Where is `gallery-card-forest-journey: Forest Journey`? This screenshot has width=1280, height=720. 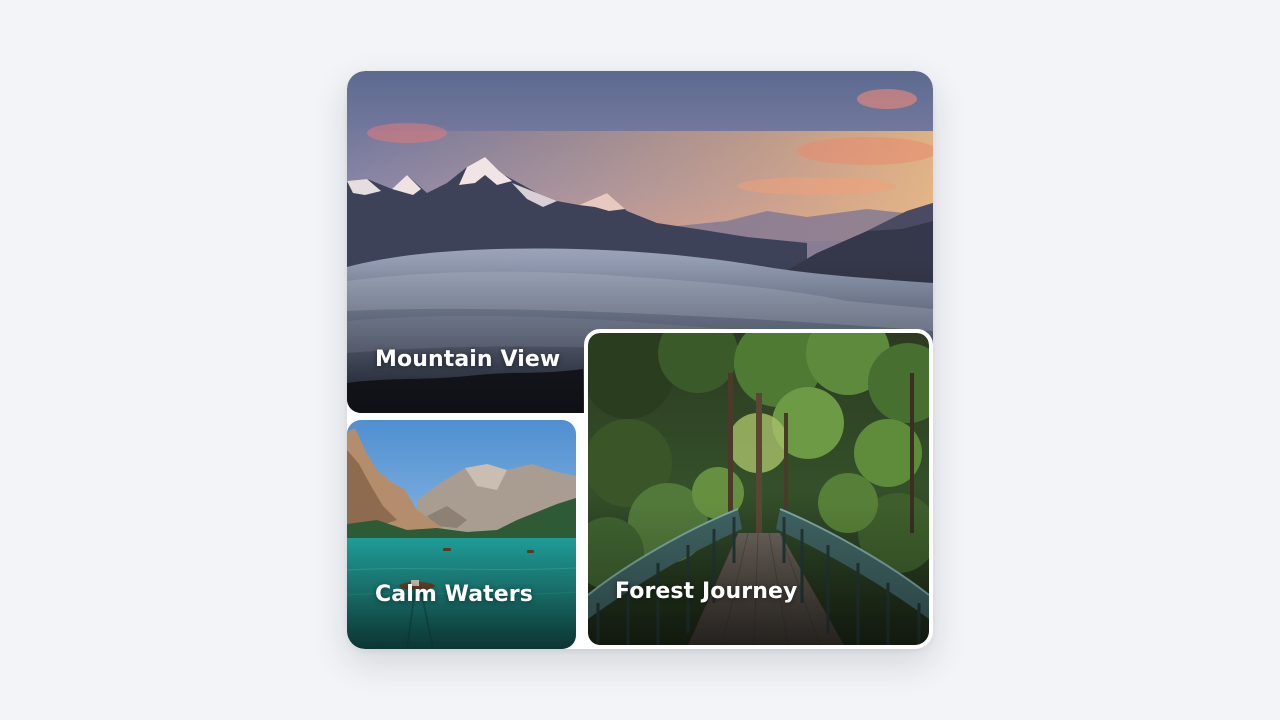
gallery-card-forest-journey: Forest Journey is located at coordinates (758, 489).